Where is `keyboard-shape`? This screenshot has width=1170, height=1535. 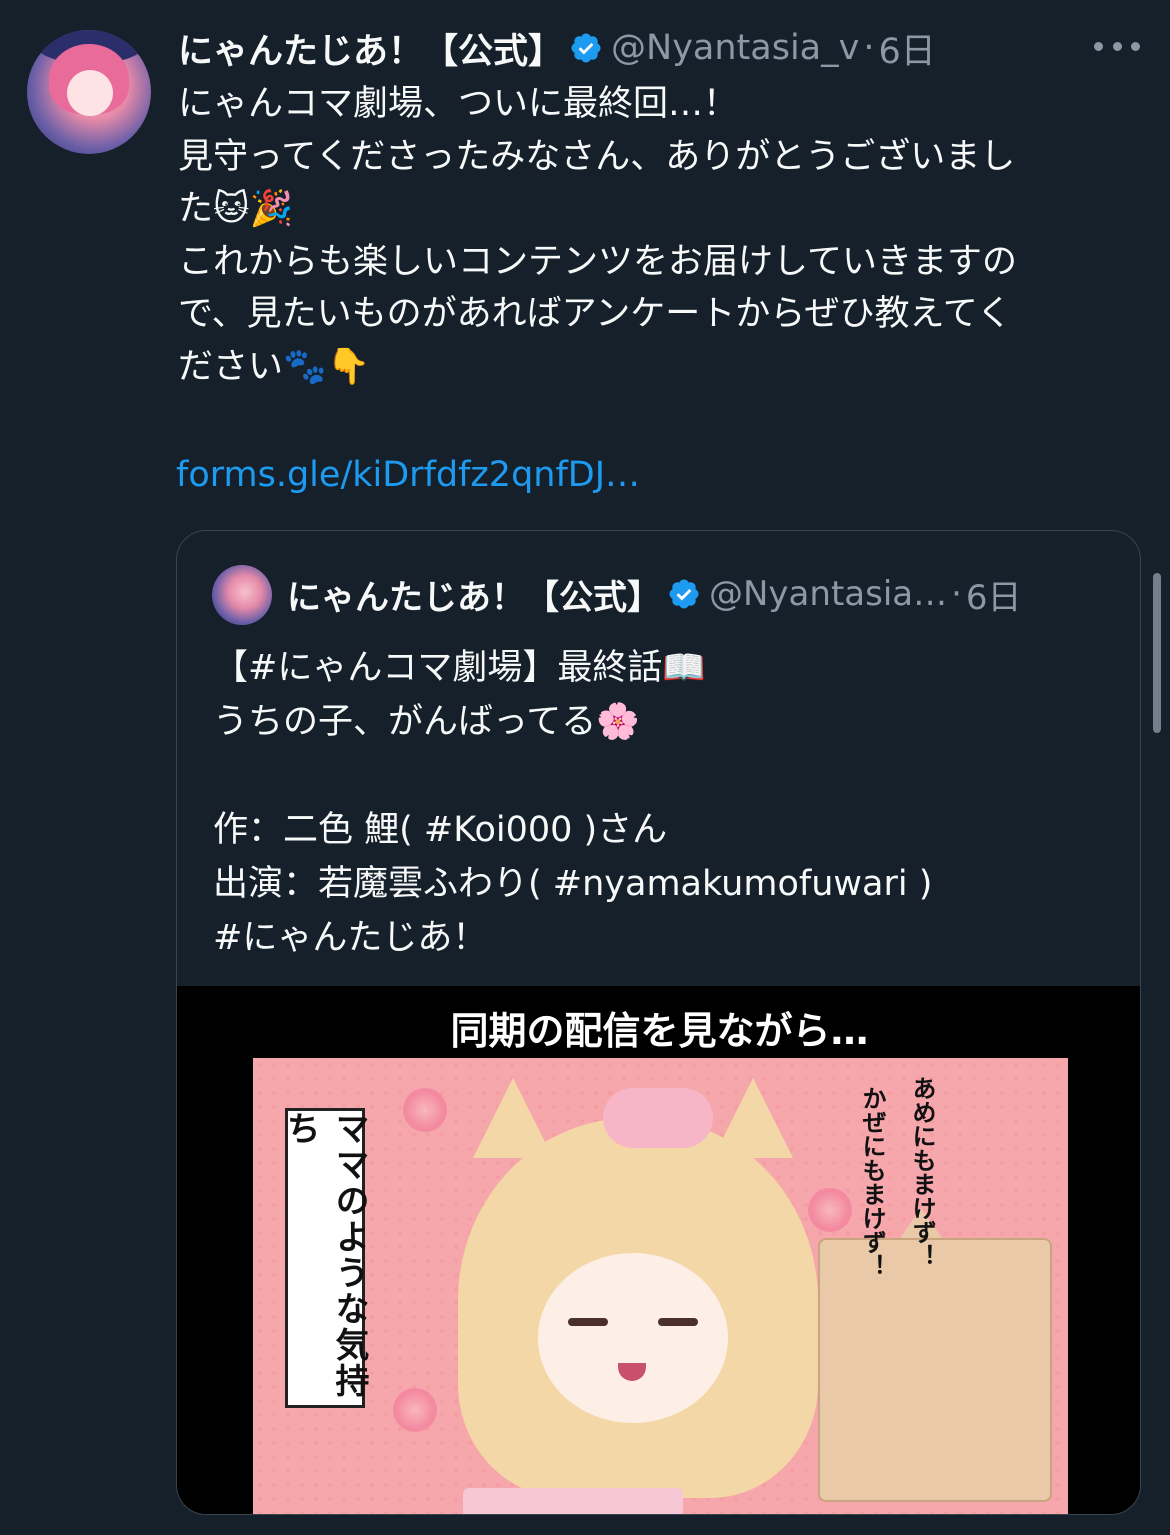
keyboard-shape is located at coordinates (573, 1501).